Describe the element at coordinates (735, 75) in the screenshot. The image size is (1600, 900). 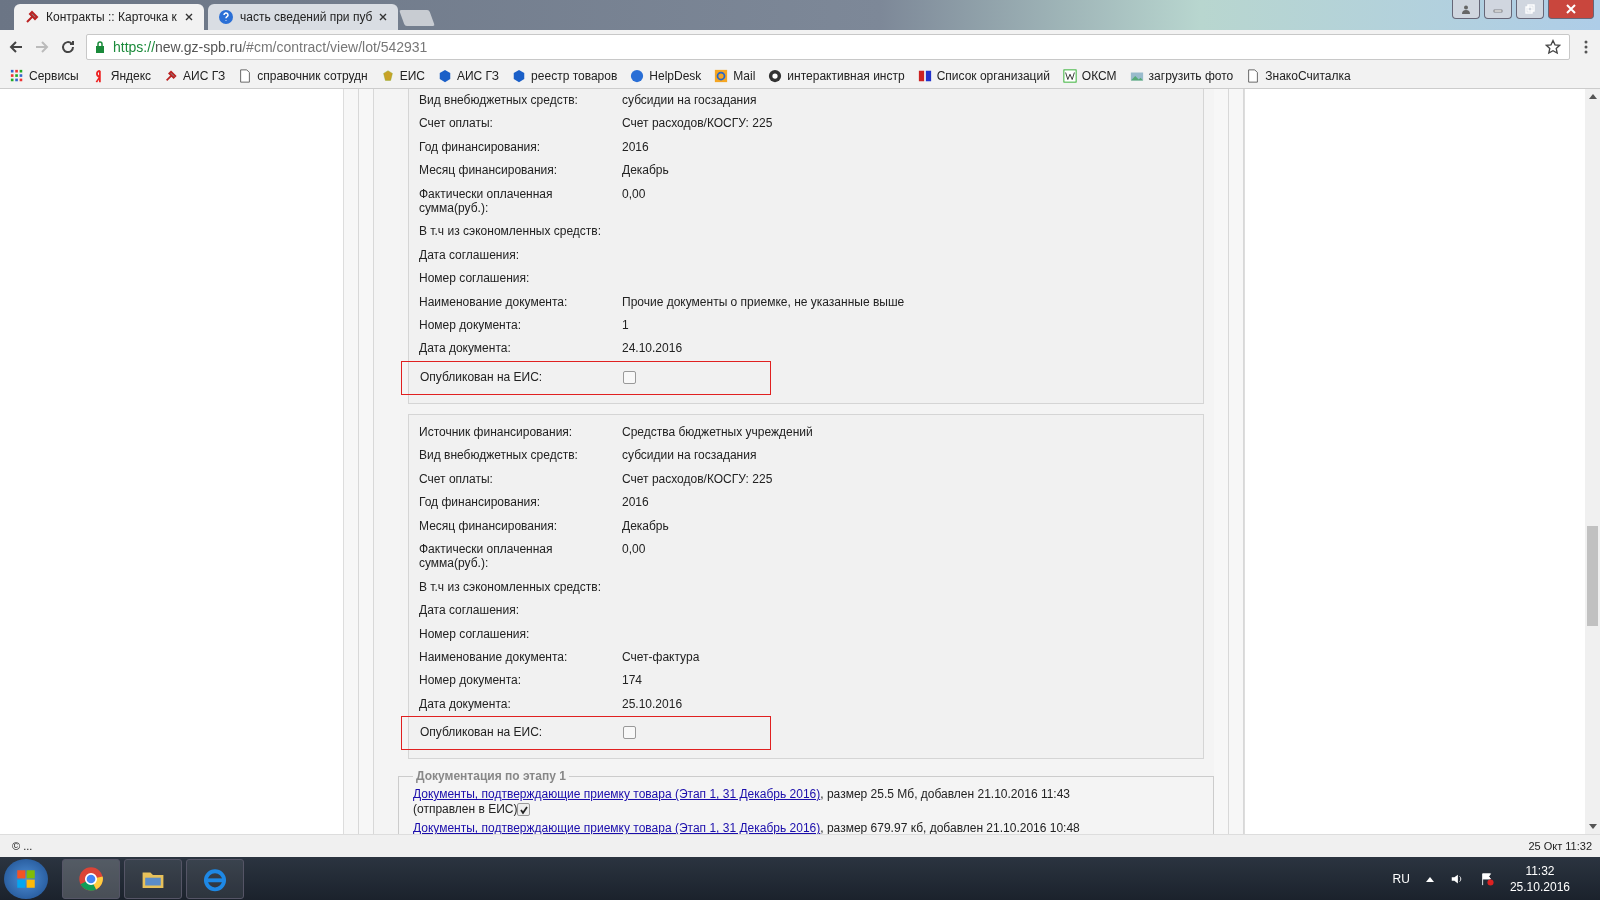
I see `bookmark: Mail` at that location.